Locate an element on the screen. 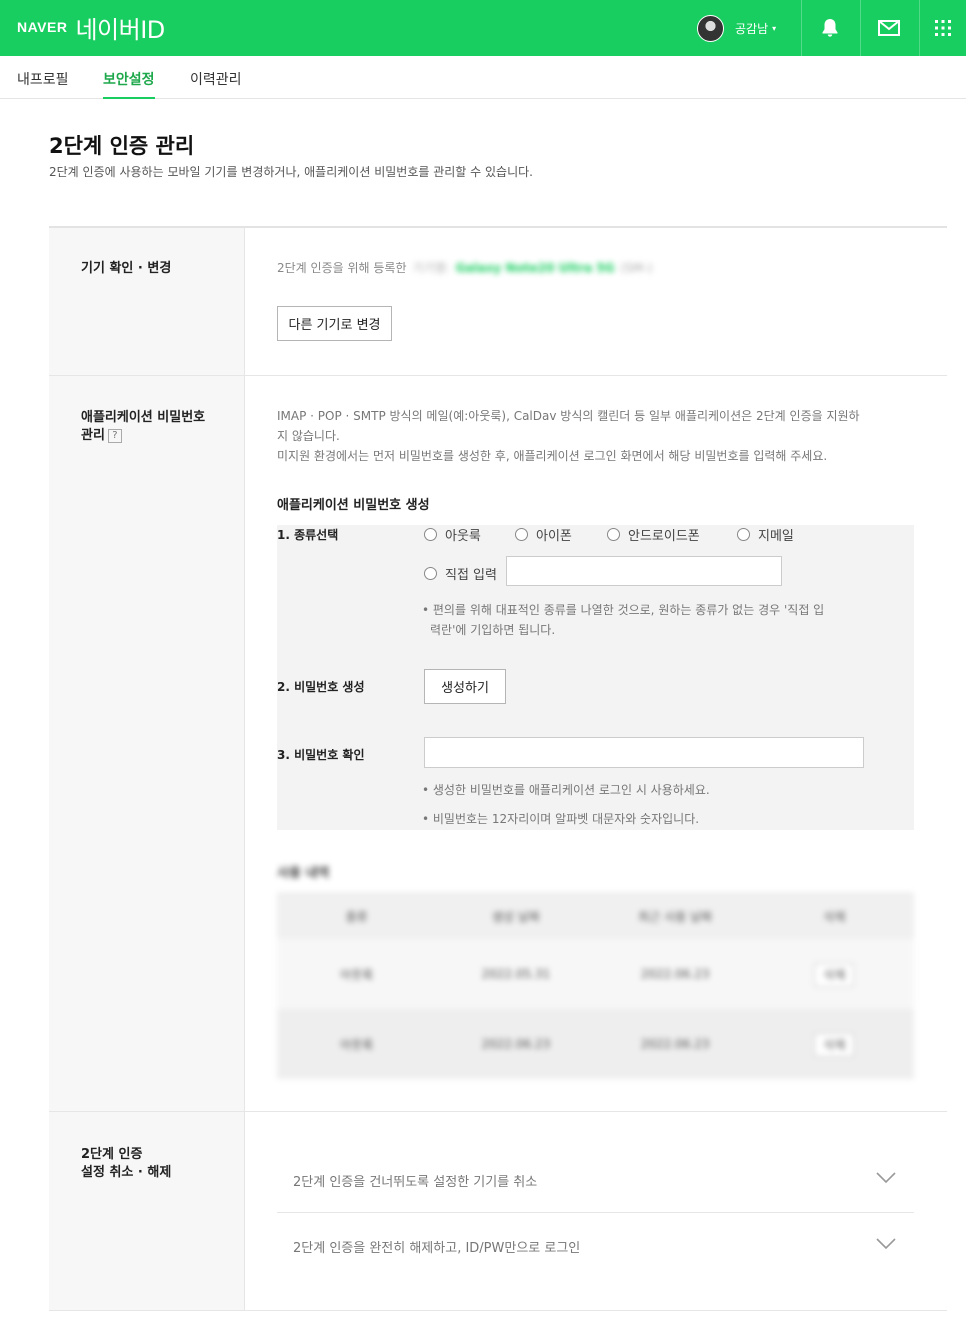  password-confirm-field is located at coordinates (644, 752).